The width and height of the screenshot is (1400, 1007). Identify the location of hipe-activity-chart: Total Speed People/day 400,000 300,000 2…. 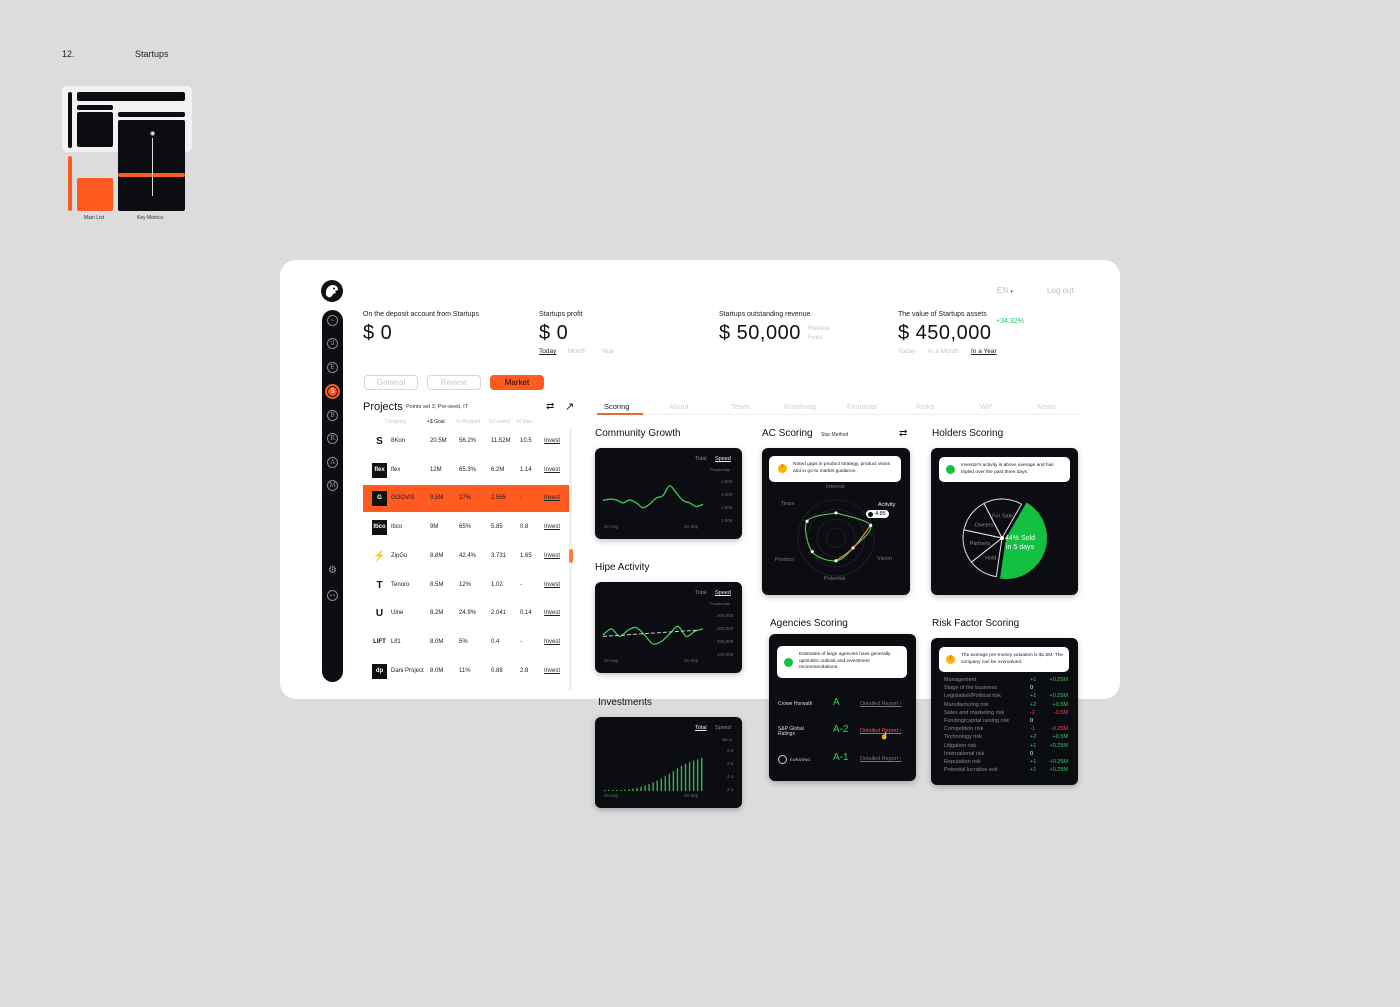
(668, 627).